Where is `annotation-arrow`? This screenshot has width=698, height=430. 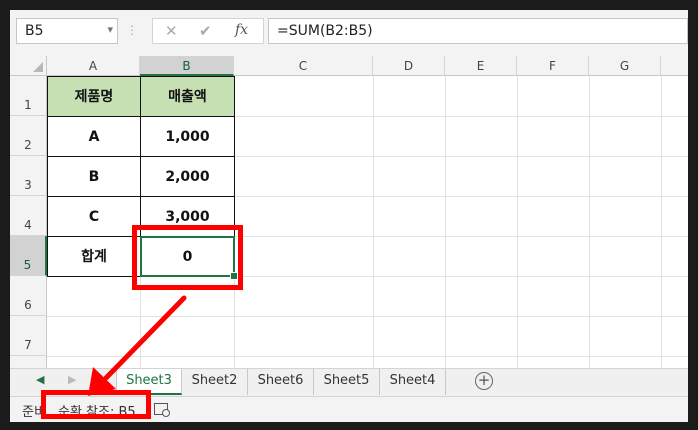 annotation-arrow is located at coordinates (137, 345).